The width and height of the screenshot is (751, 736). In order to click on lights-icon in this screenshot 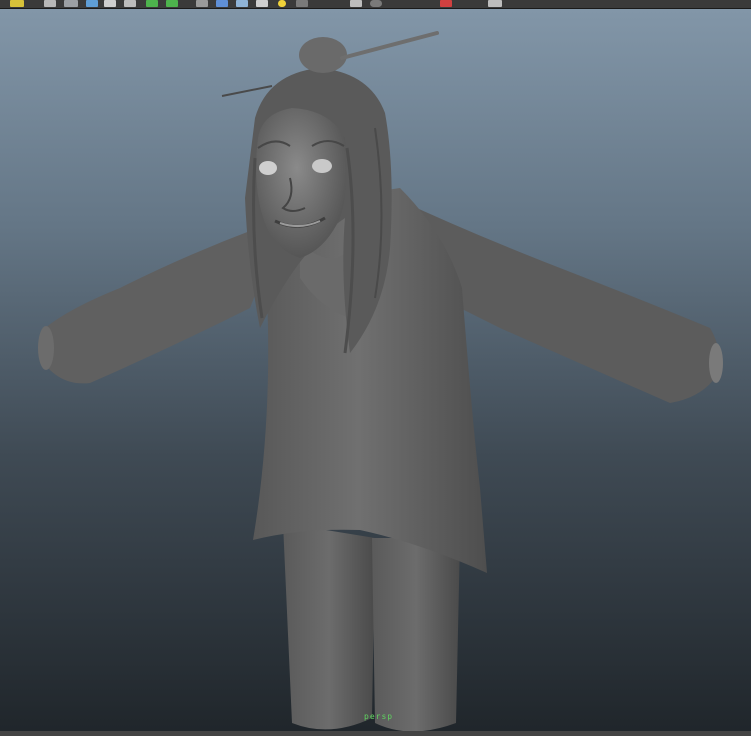, I will do `click(172, 3)`.